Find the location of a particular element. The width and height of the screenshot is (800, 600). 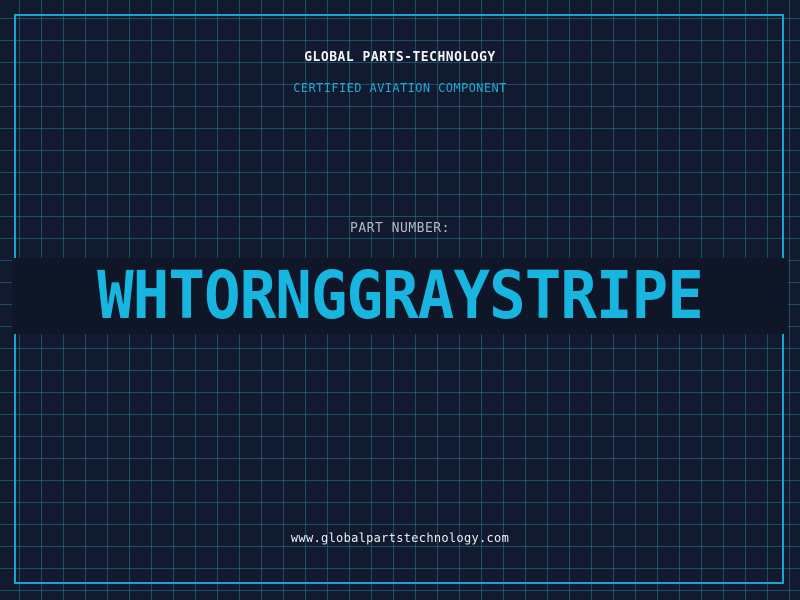

company-name: GLOBAL PARTS-TECHNOLOGY is located at coordinates (400, 57).